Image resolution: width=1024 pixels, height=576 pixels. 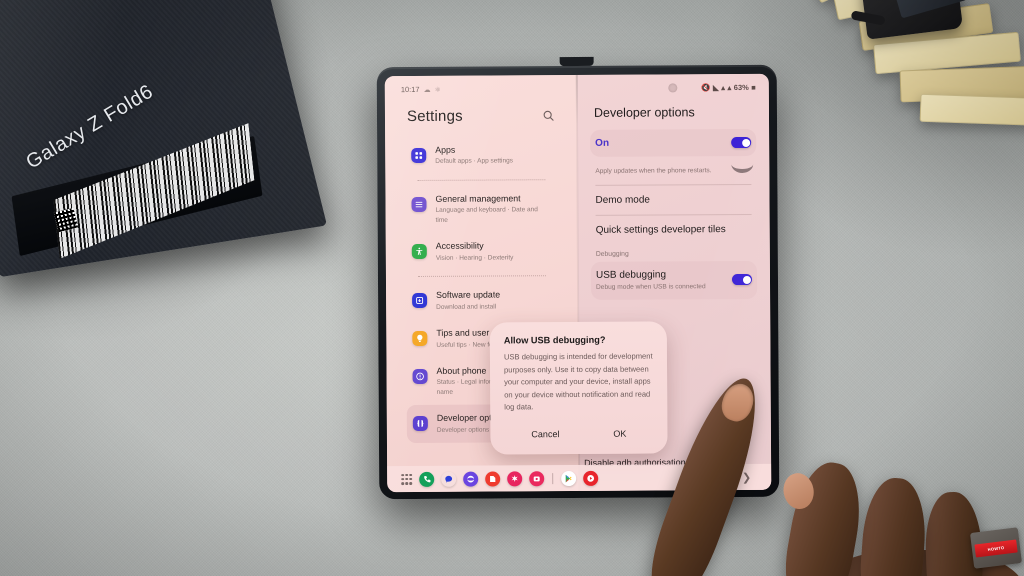 I want to click on user-hand, so click(x=832, y=472).